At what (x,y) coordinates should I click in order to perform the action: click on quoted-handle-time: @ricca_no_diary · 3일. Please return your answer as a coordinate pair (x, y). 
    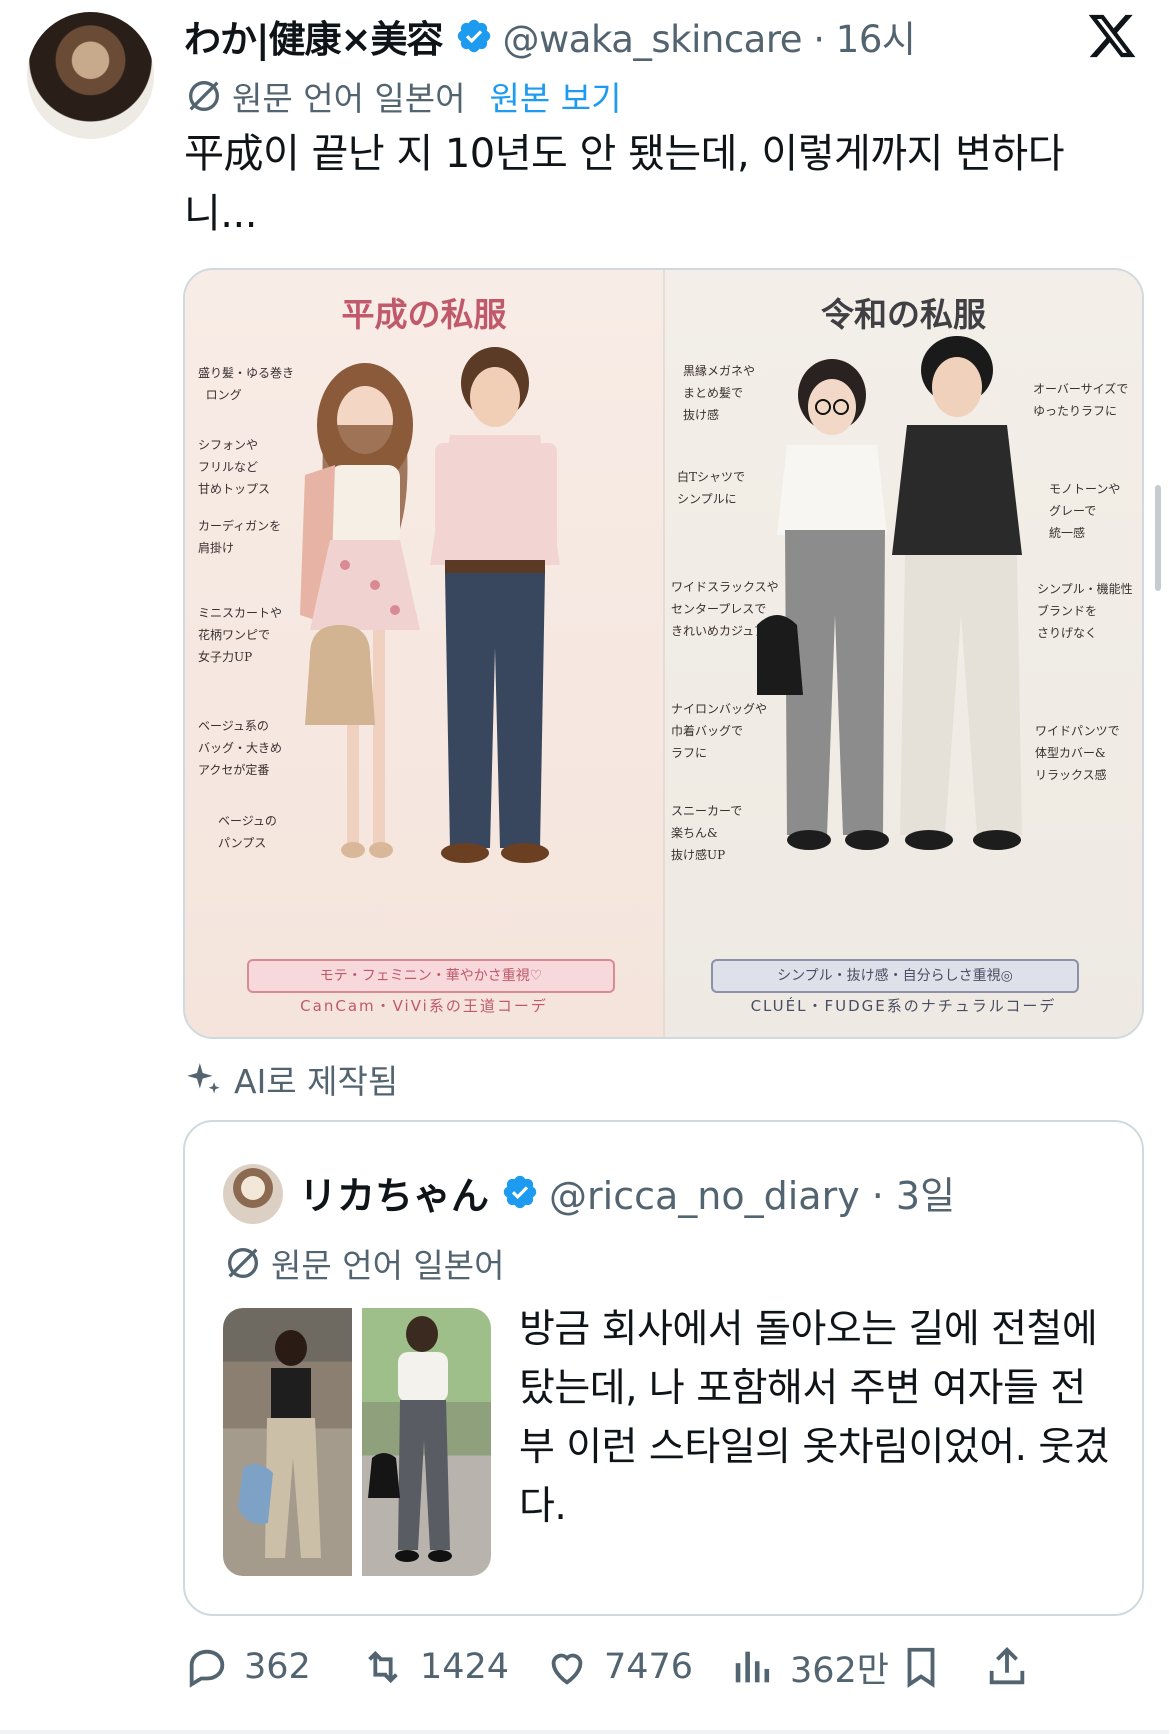
    Looking at the image, I should click on (752, 1192).